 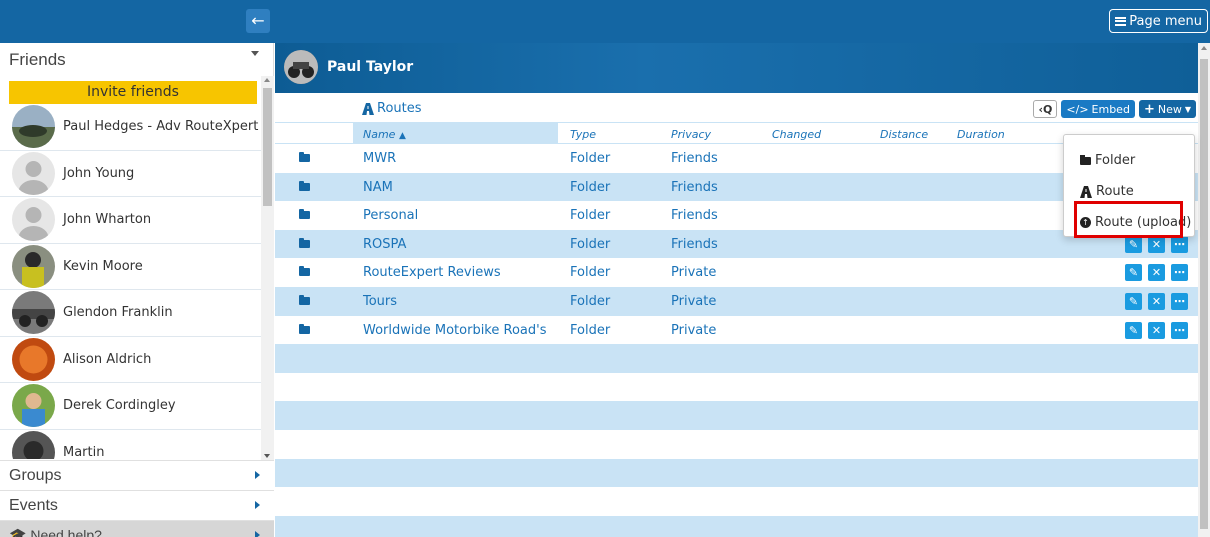 What do you see at coordinates (1158, 21) in the screenshot?
I see `page-menu-button: Page menu` at bounding box center [1158, 21].